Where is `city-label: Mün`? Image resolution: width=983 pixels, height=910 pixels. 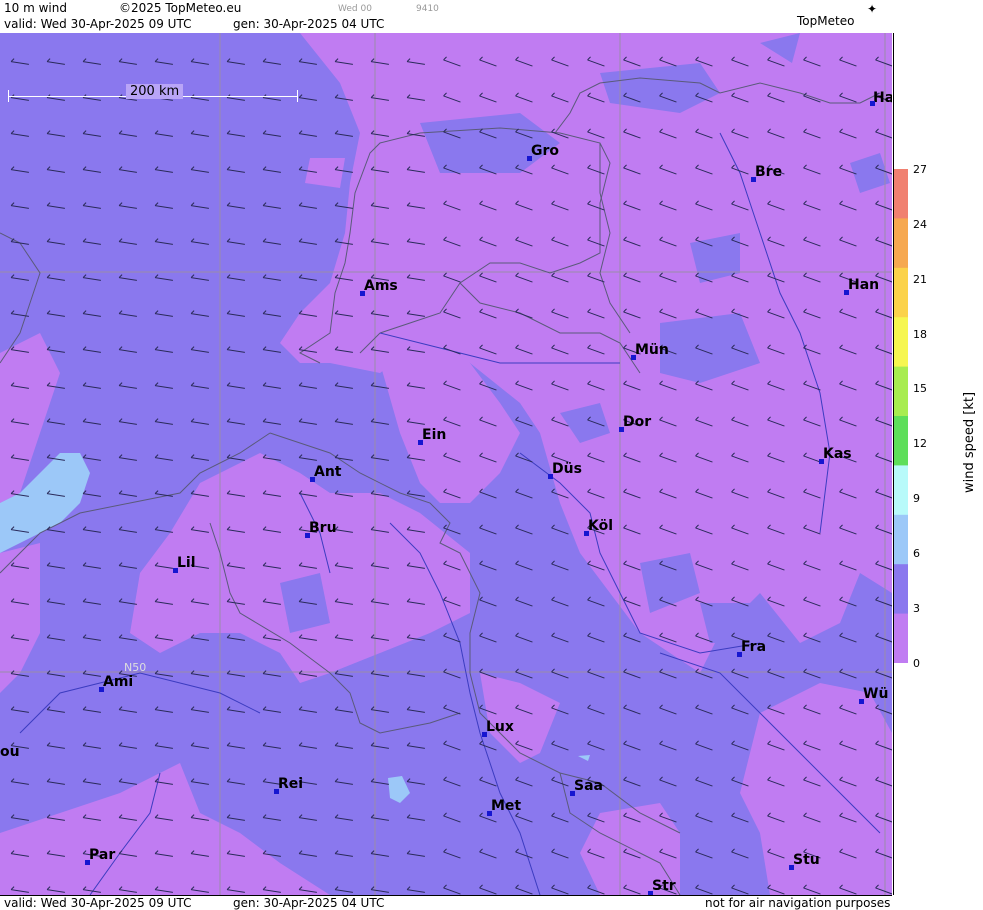
city-label: Mün is located at coordinates (650, 351).